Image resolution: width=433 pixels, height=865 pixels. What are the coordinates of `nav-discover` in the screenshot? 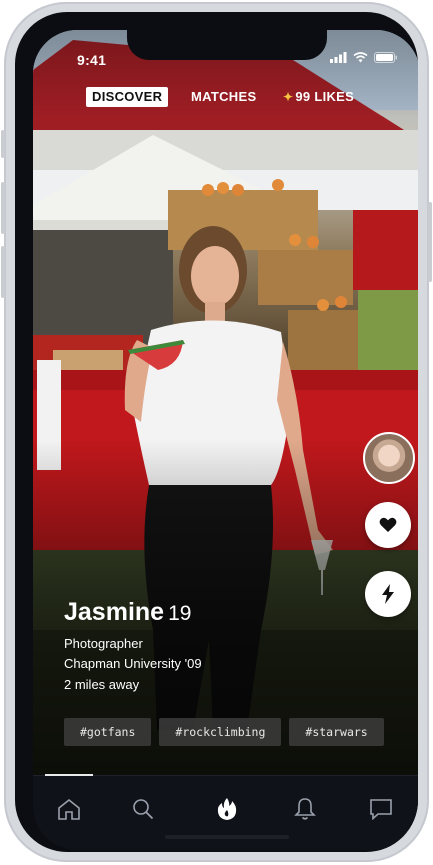 It's located at (227, 809).